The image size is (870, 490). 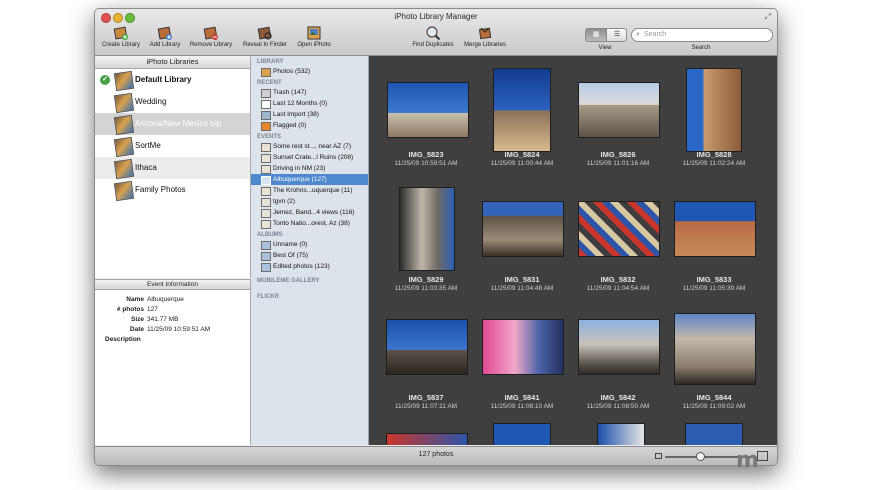 I want to click on library-item-family-photos: Family Photos, so click(x=172, y=190).